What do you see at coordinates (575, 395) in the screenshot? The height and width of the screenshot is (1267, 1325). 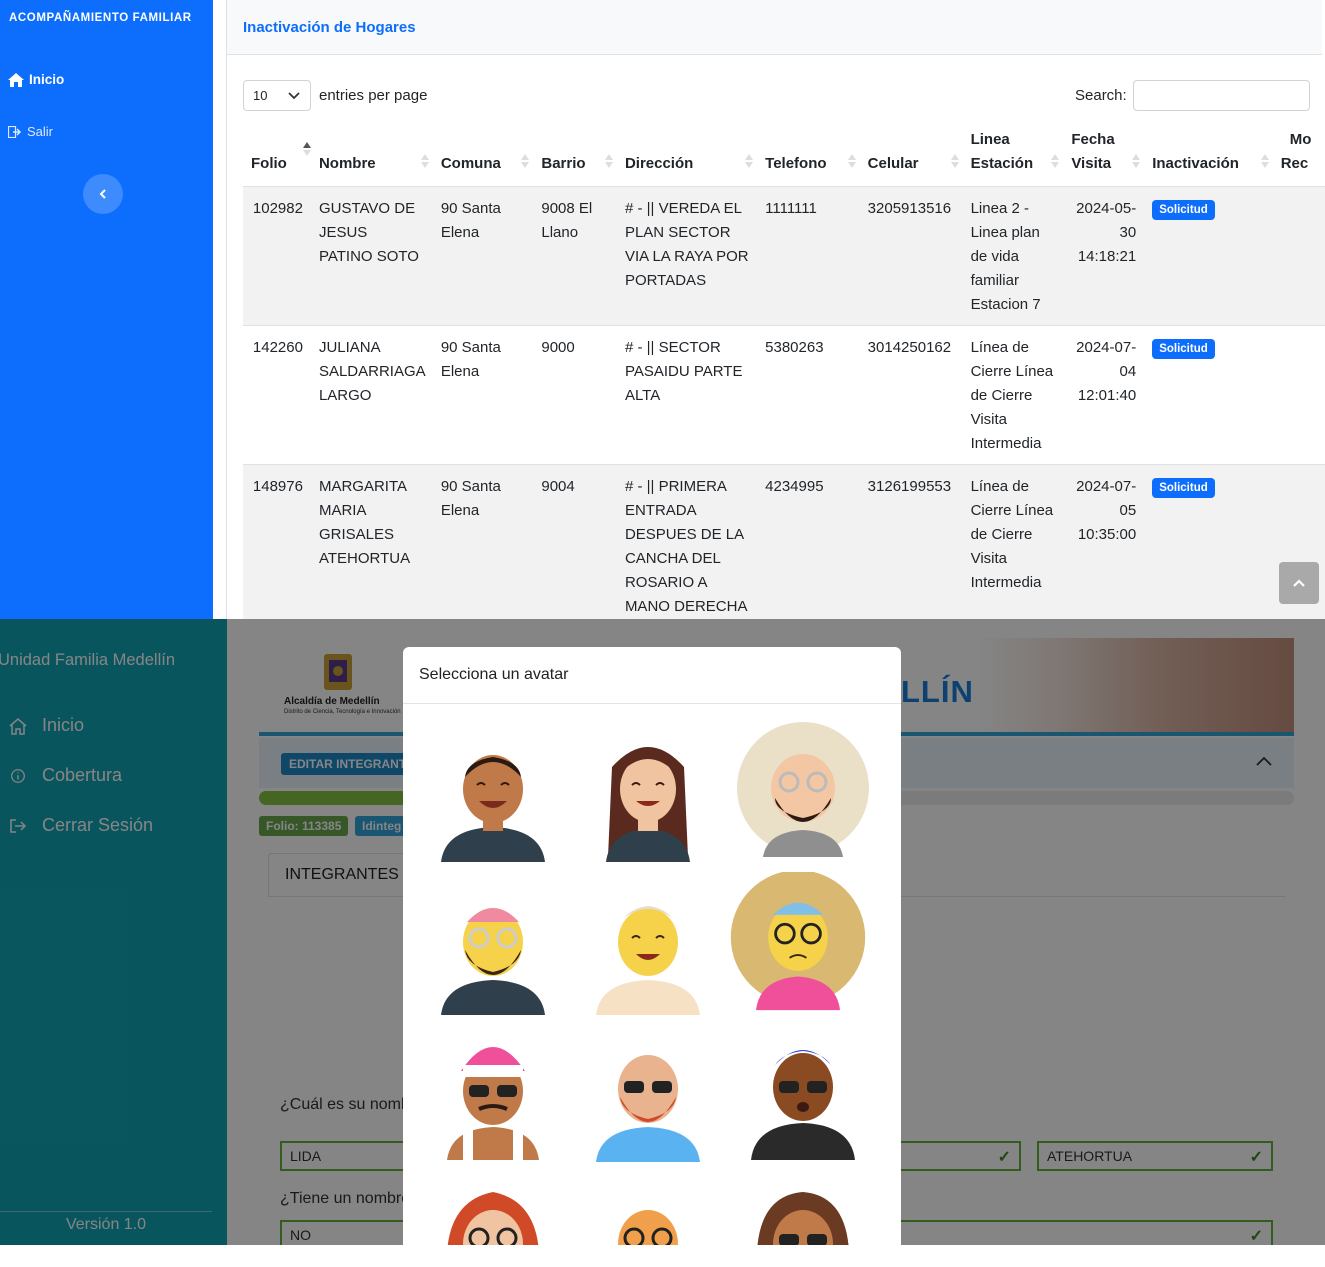 I see `cell-barrio: 9000` at bounding box center [575, 395].